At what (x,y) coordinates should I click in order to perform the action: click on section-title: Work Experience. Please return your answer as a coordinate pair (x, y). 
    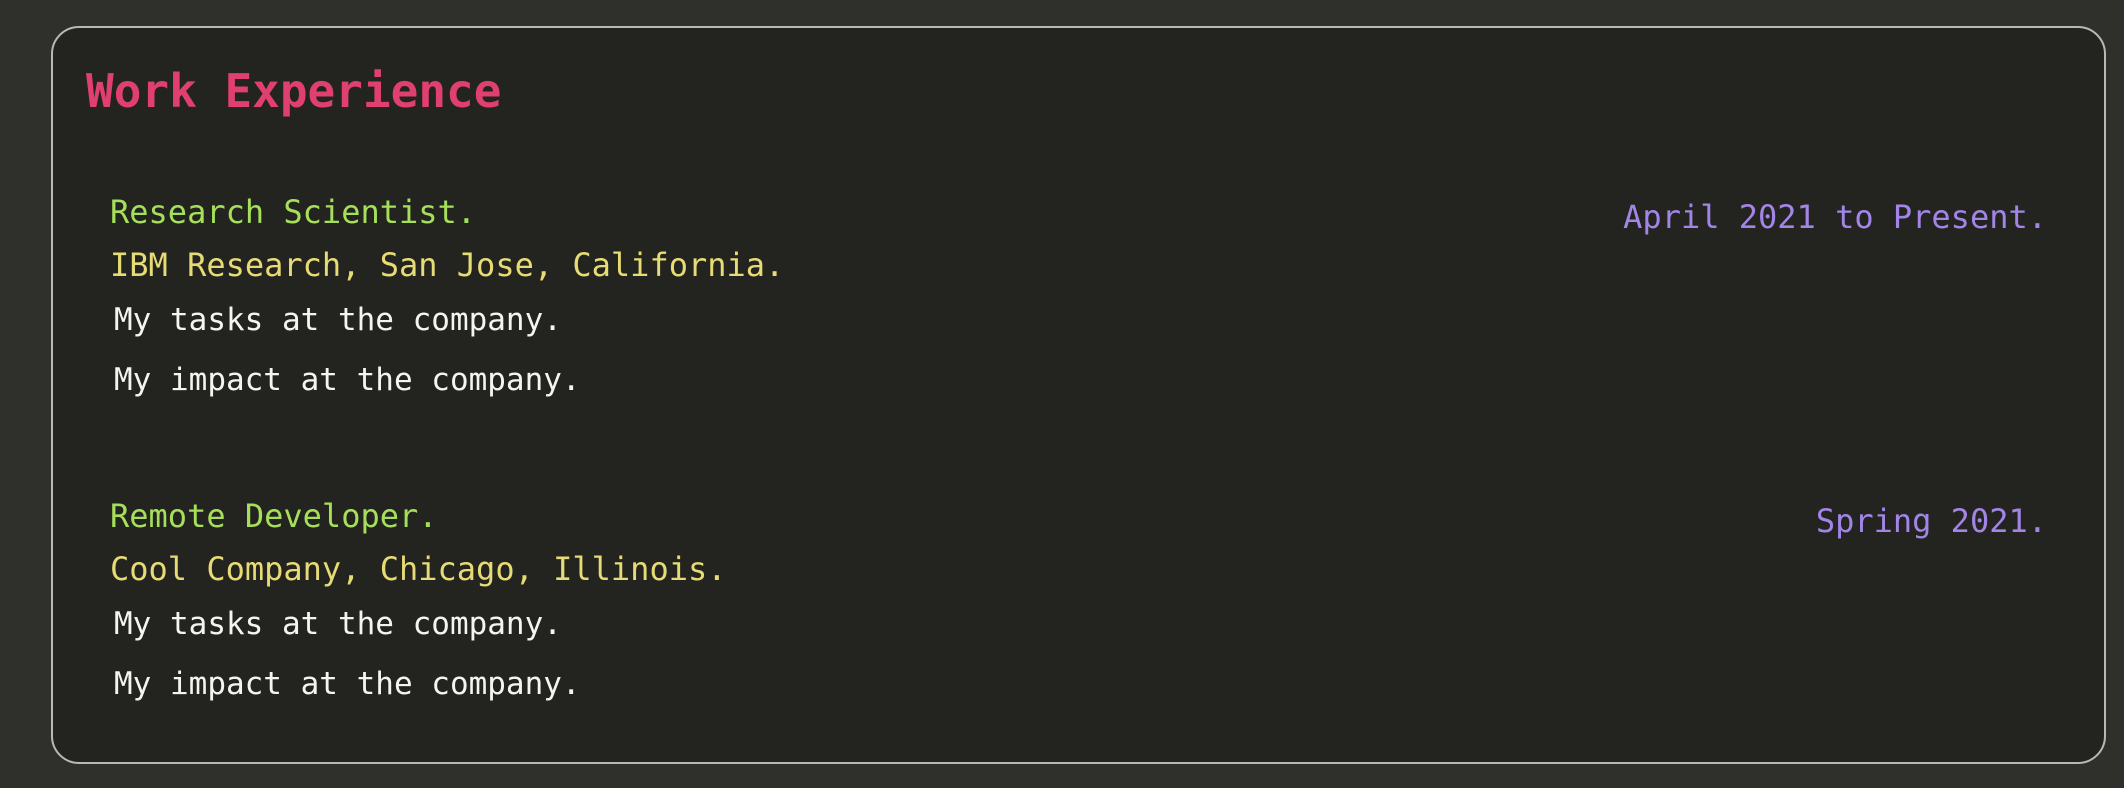
    Looking at the image, I should click on (294, 91).